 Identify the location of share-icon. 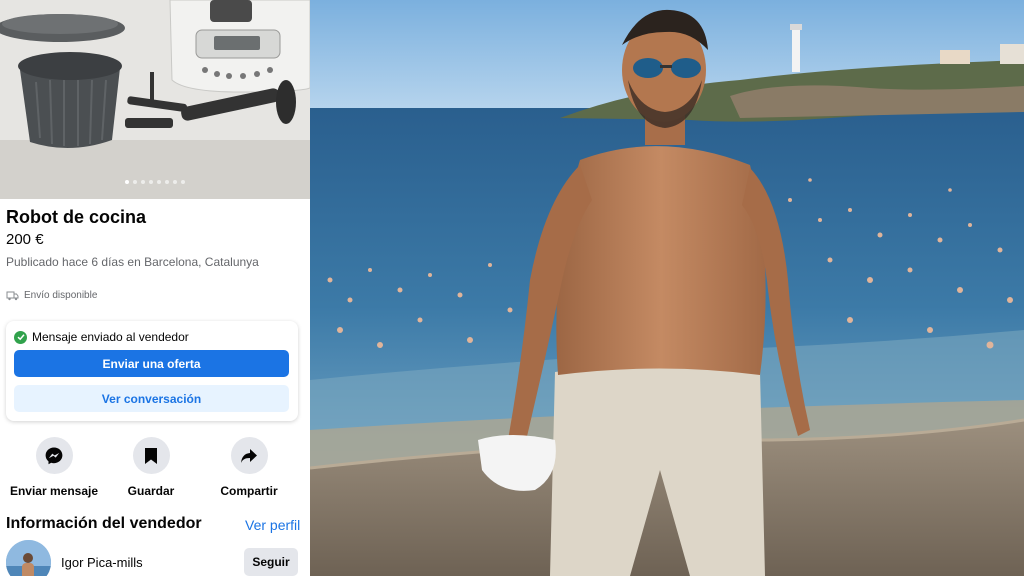
(249, 455).